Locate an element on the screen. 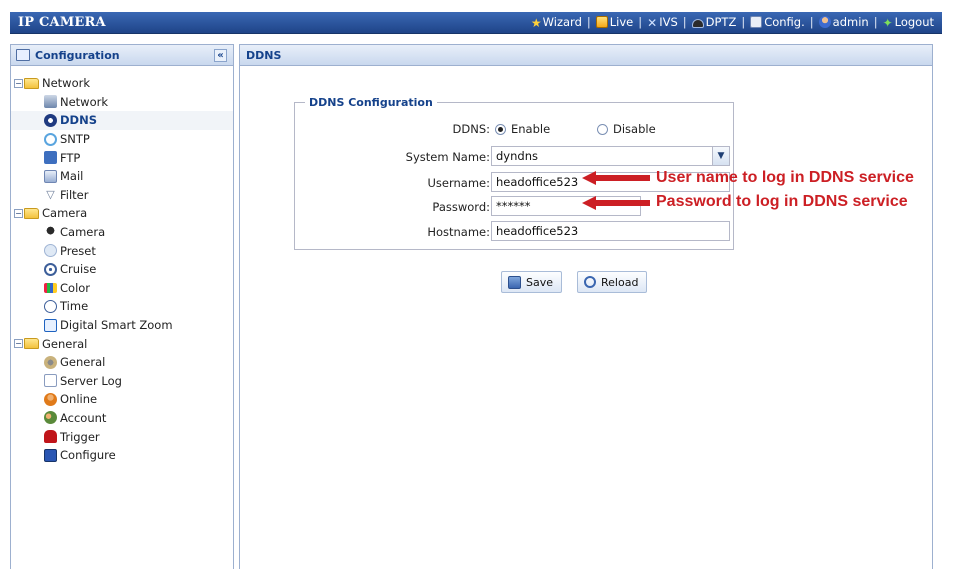 The image size is (966, 569). tree-item-color: Color is located at coordinates (122, 288).